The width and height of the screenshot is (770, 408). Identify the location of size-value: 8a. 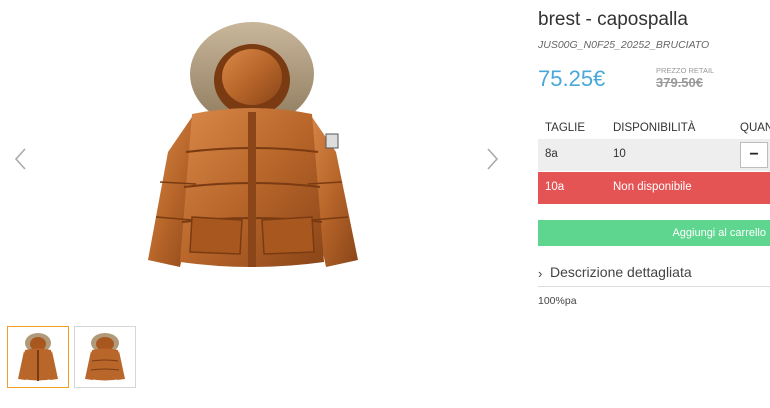
(551, 154).